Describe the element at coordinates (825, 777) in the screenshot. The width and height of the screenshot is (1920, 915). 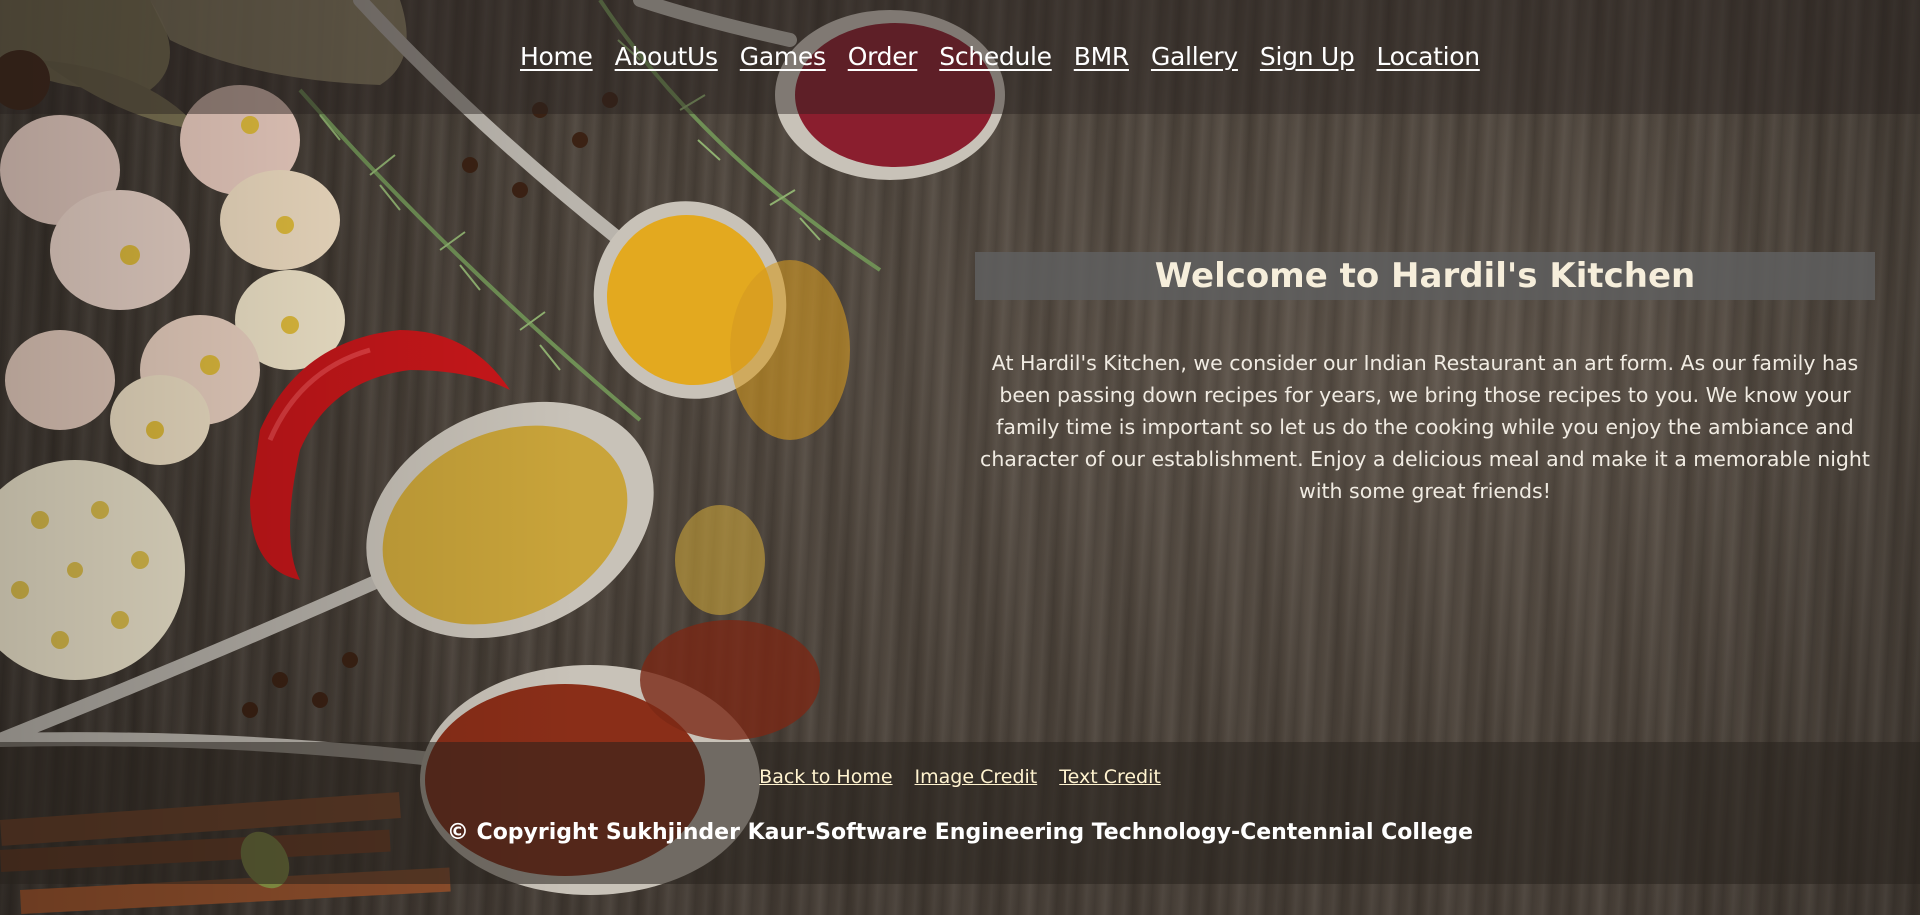
I see `footer-link-back-to-home: Back to Home` at that location.